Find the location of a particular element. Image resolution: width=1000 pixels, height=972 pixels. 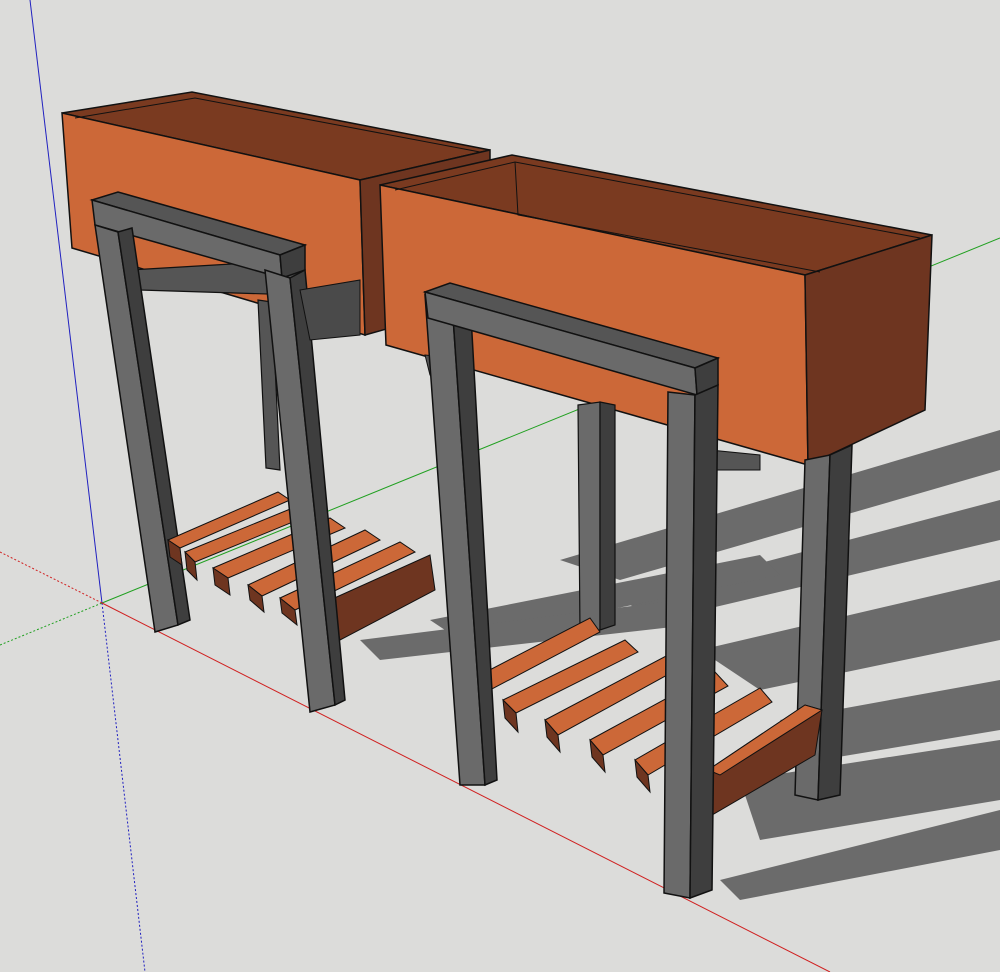

stand-2-back-leg-left is located at coordinates (589, 517).